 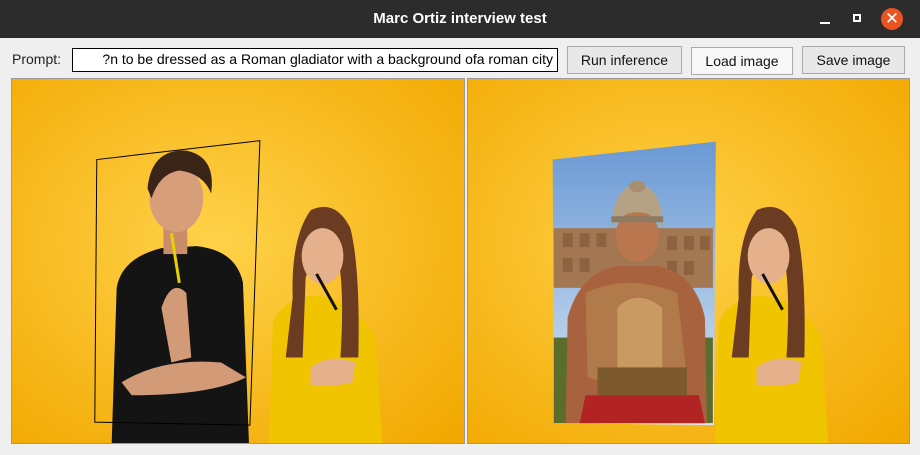 What do you see at coordinates (37, 59) in the screenshot?
I see `prompt-label: Prompt:` at bounding box center [37, 59].